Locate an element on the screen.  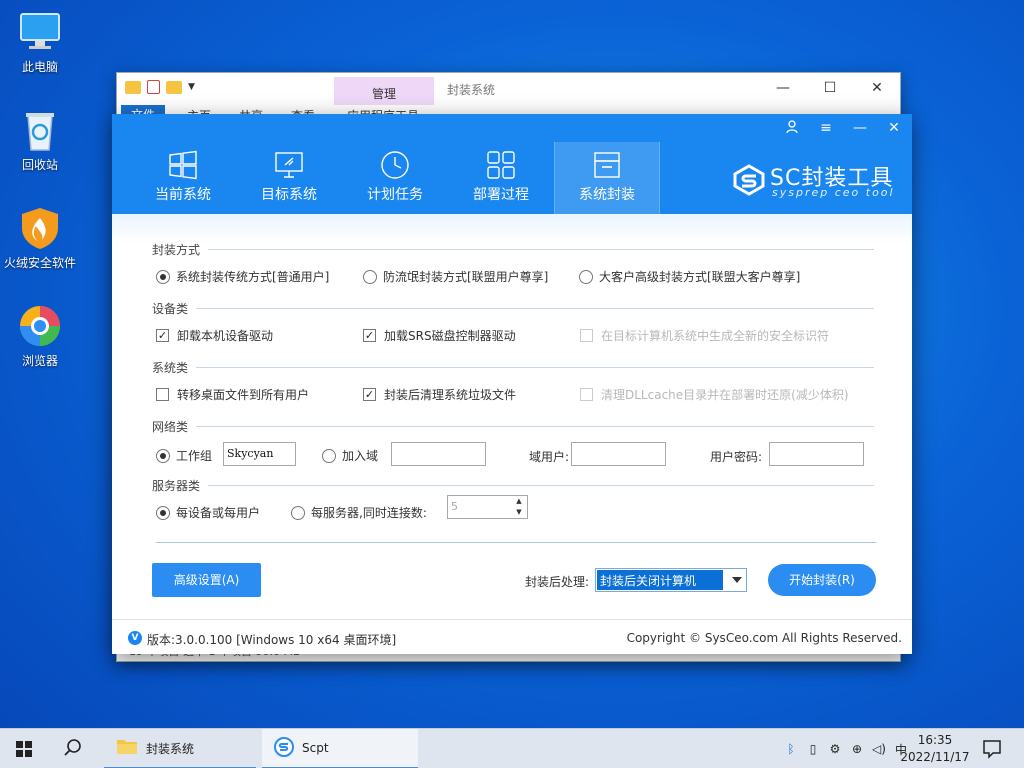
settings-icon: ⚙ is located at coordinates (835, 749).